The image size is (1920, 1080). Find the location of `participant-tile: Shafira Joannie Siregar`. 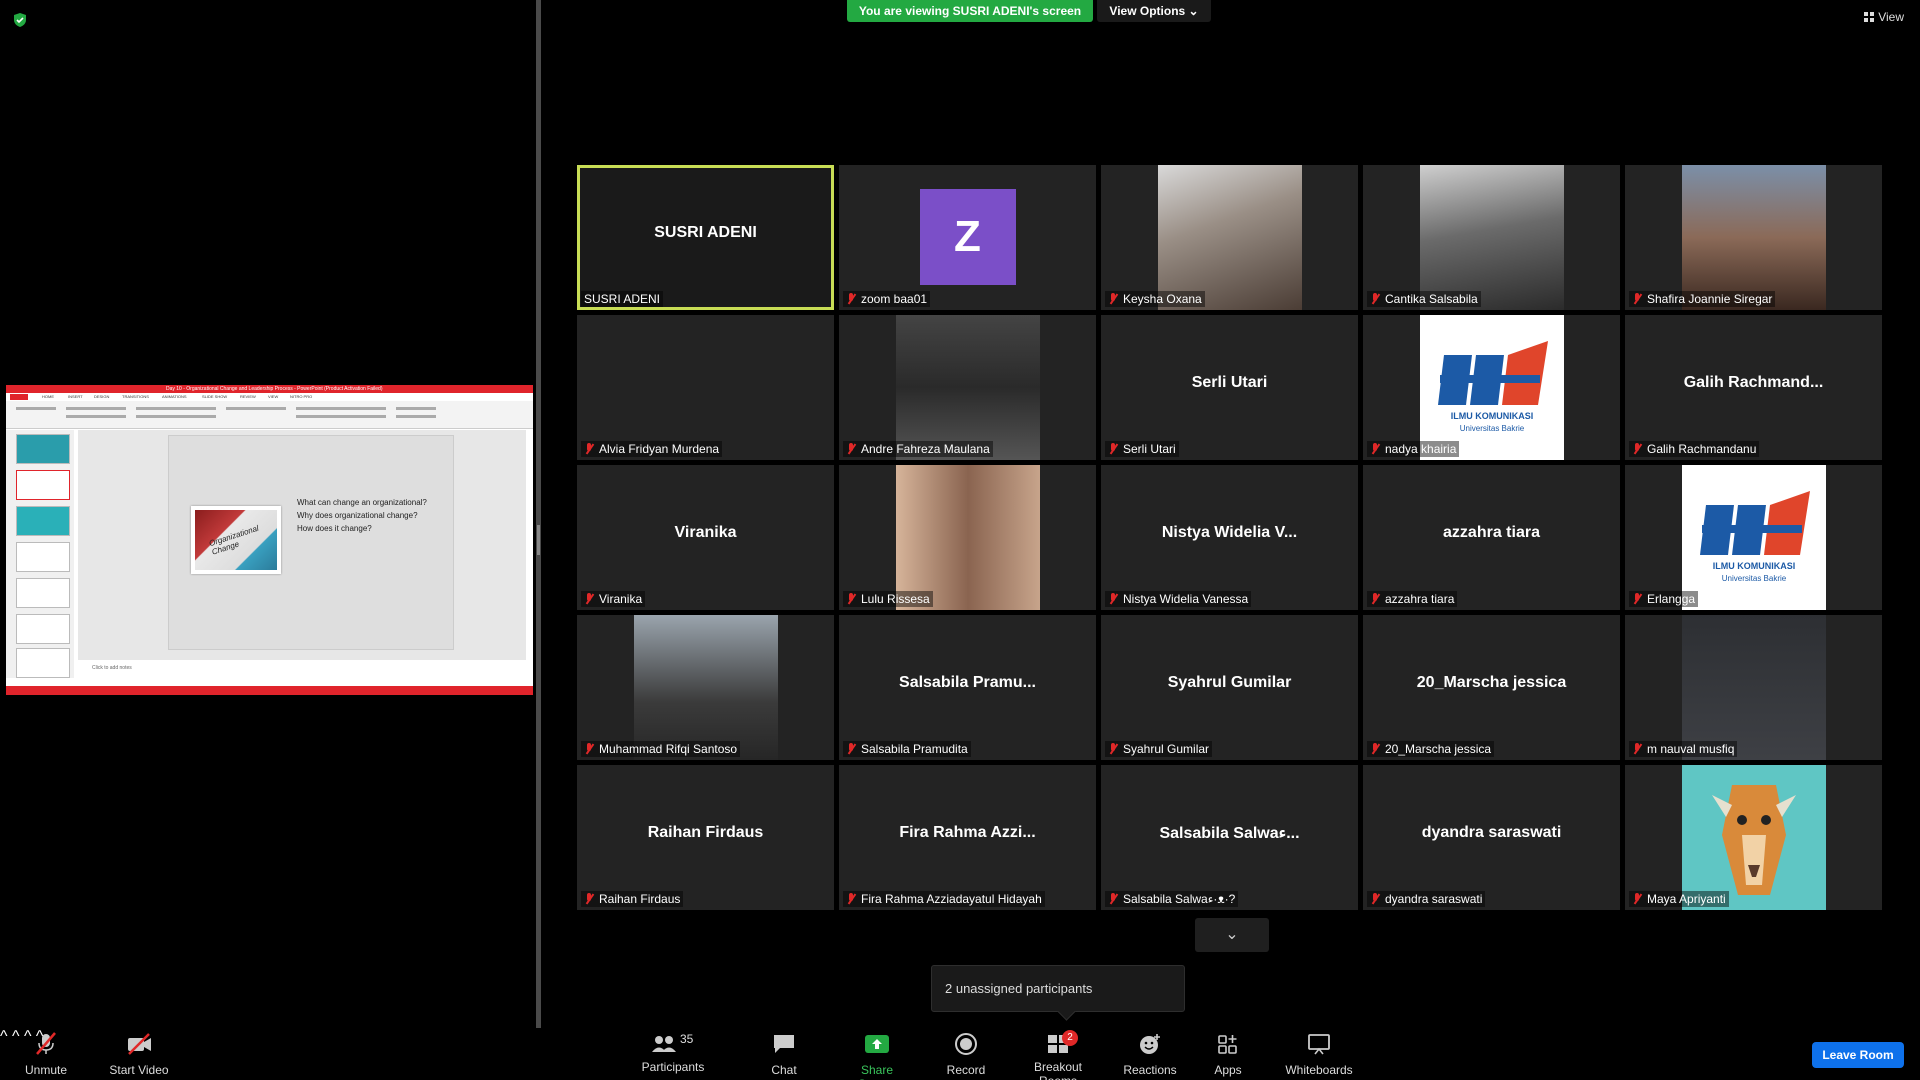

participant-tile: Shafira Joannie Siregar is located at coordinates (1753, 237).